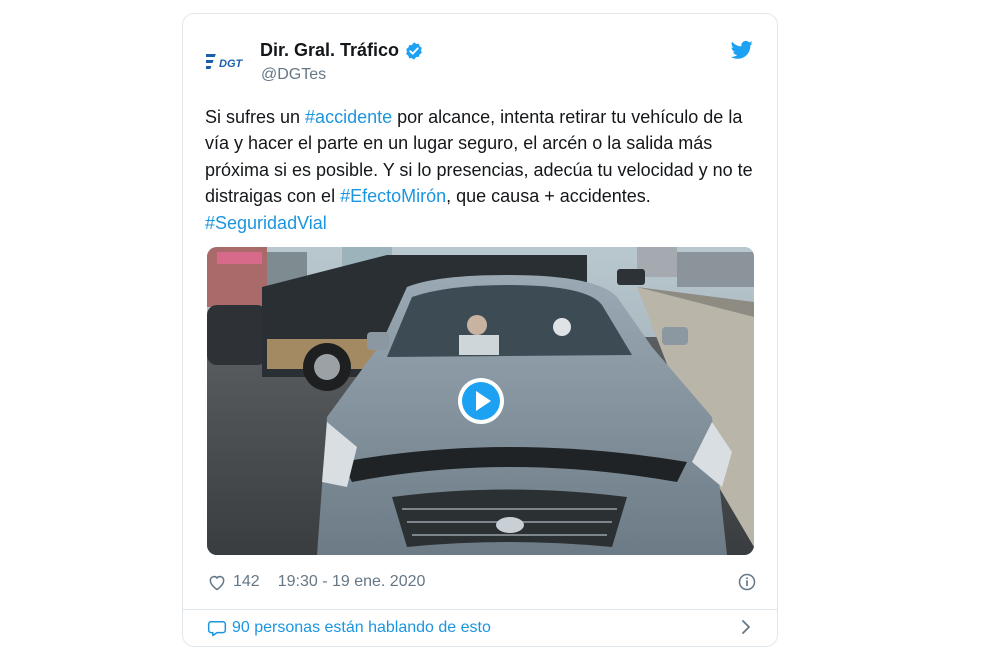 Image resolution: width=1000 pixels, height=655 pixels. Describe the element at coordinates (329, 50) in the screenshot. I see `author-name: Dir. Gral. Tráfico` at that location.